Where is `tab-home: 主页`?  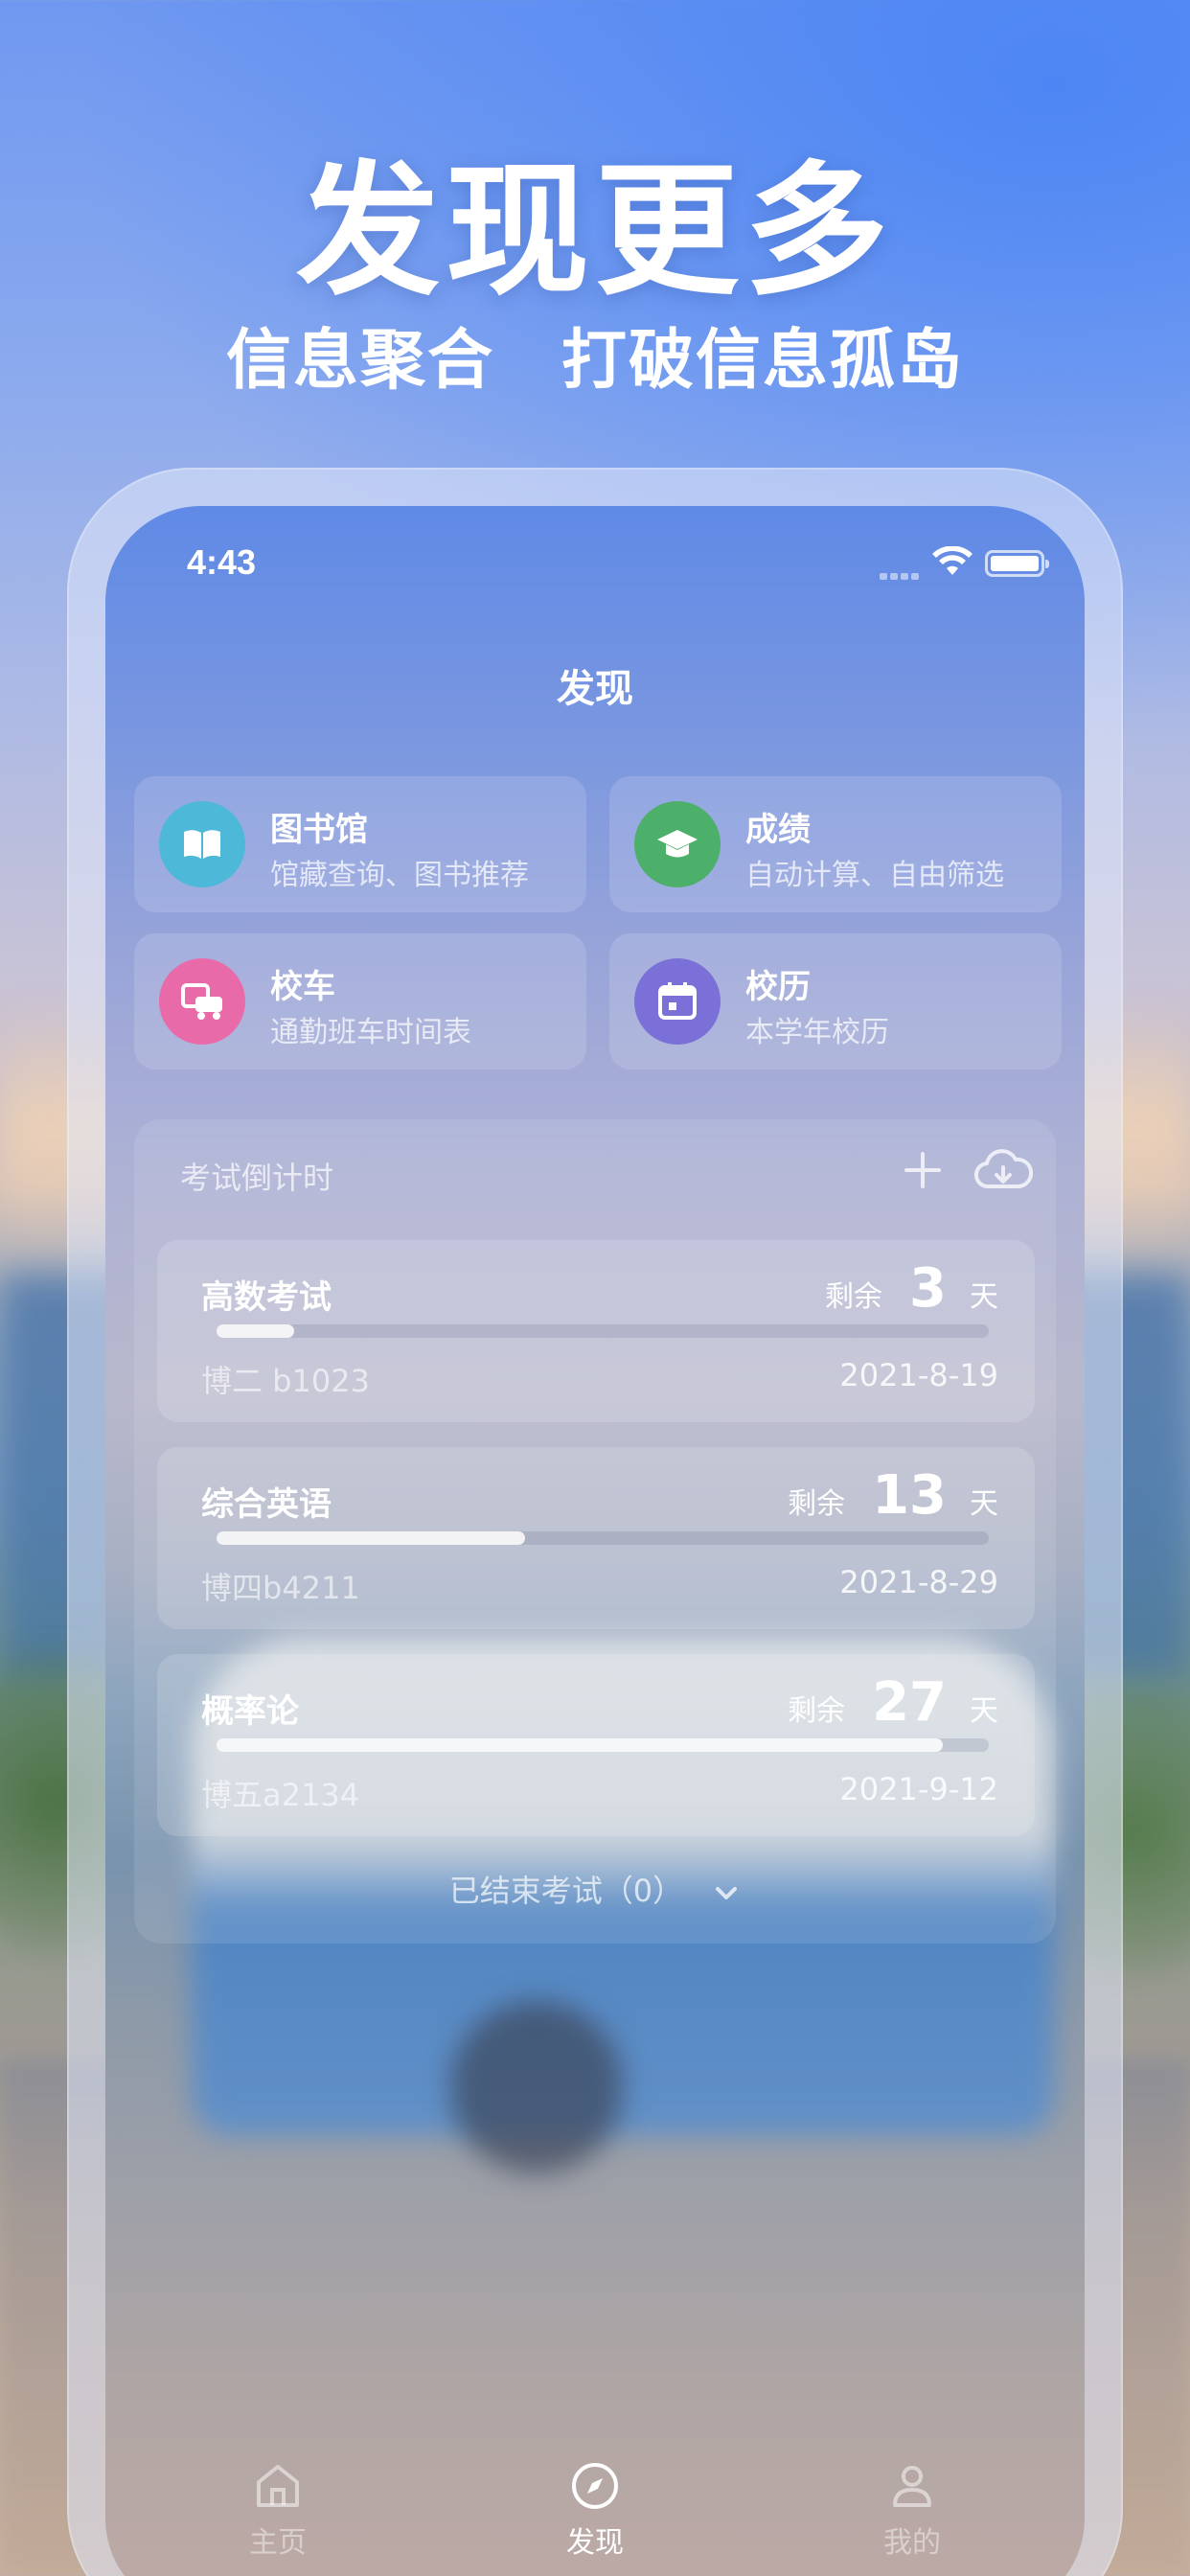
tab-home: 主页 is located at coordinates (278, 2510).